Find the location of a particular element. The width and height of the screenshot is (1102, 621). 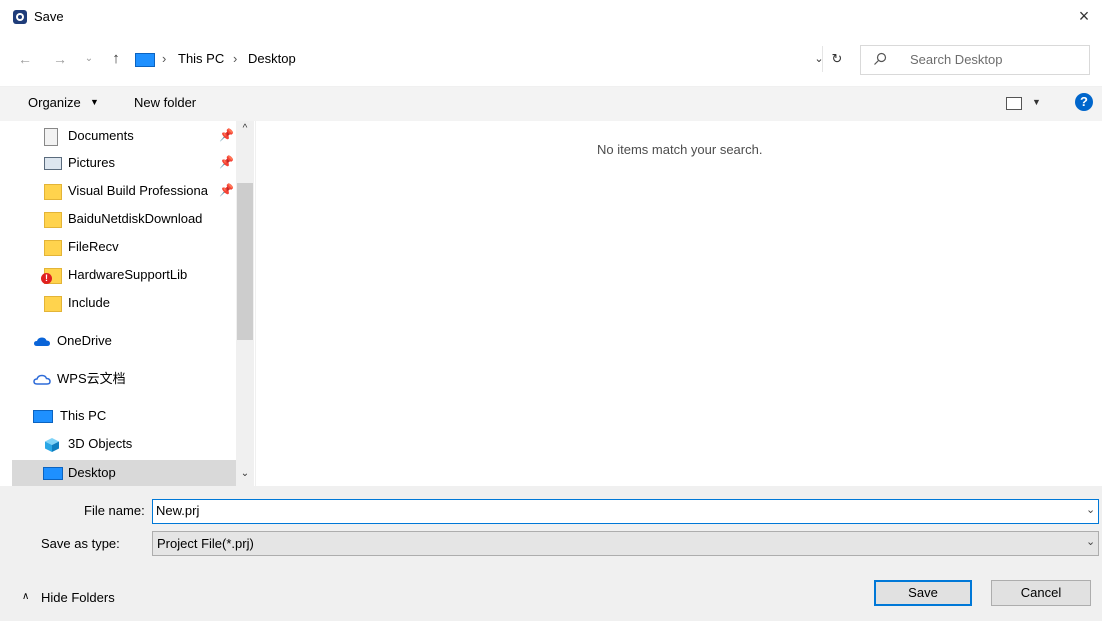

save-as-type-value: Project File(*.prj) is located at coordinates (205, 543).